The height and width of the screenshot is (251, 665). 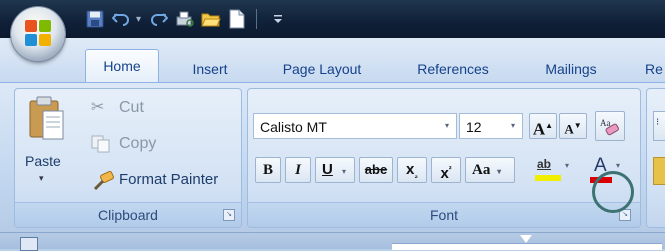 What do you see at coordinates (95, 19) in the screenshot?
I see `save-icon` at bounding box center [95, 19].